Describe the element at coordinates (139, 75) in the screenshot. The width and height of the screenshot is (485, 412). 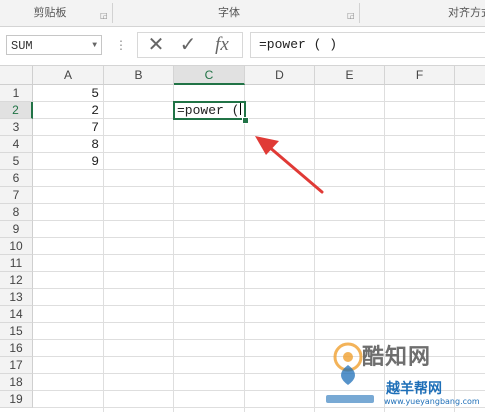
I see `column-header-b: B` at that location.